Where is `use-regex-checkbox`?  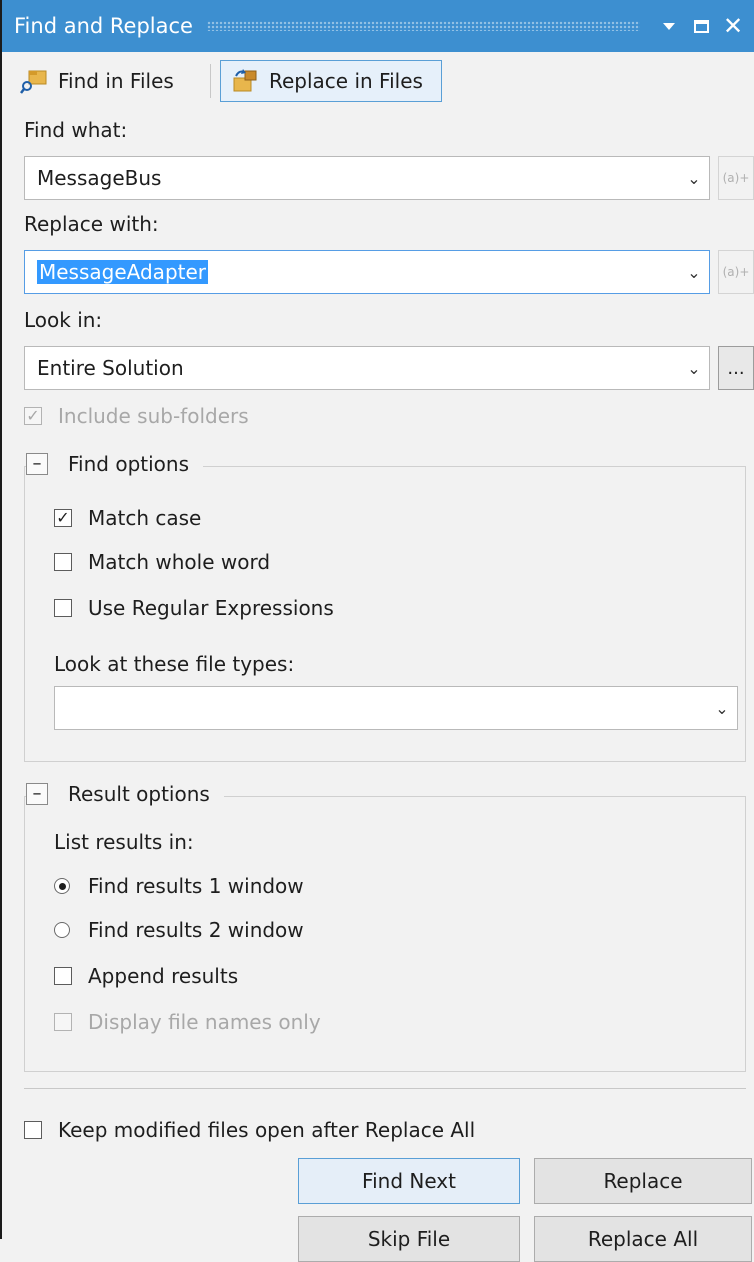 use-regex-checkbox is located at coordinates (63, 608).